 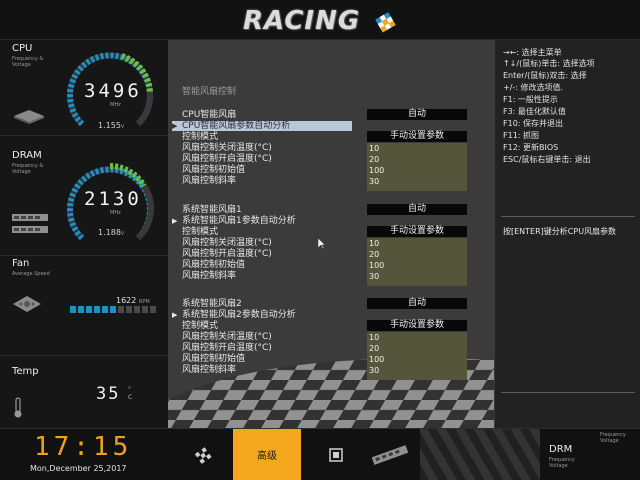 What do you see at coordinates (560, 449) in the screenshot?
I see `drm-label: DRM` at bounding box center [560, 449].